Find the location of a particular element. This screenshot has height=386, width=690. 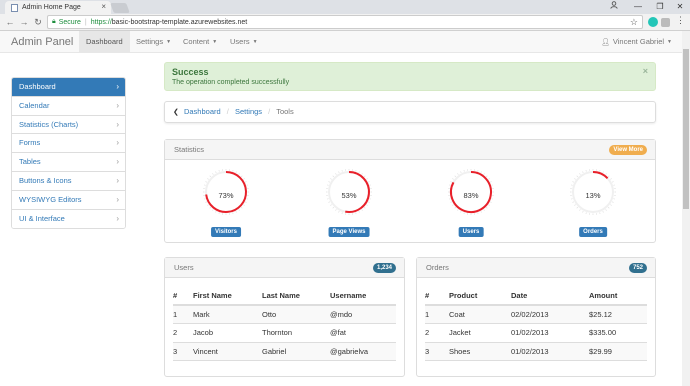

sidebar-item-statistics: Statistics (Charts) › is located at coordinates (68, 125).